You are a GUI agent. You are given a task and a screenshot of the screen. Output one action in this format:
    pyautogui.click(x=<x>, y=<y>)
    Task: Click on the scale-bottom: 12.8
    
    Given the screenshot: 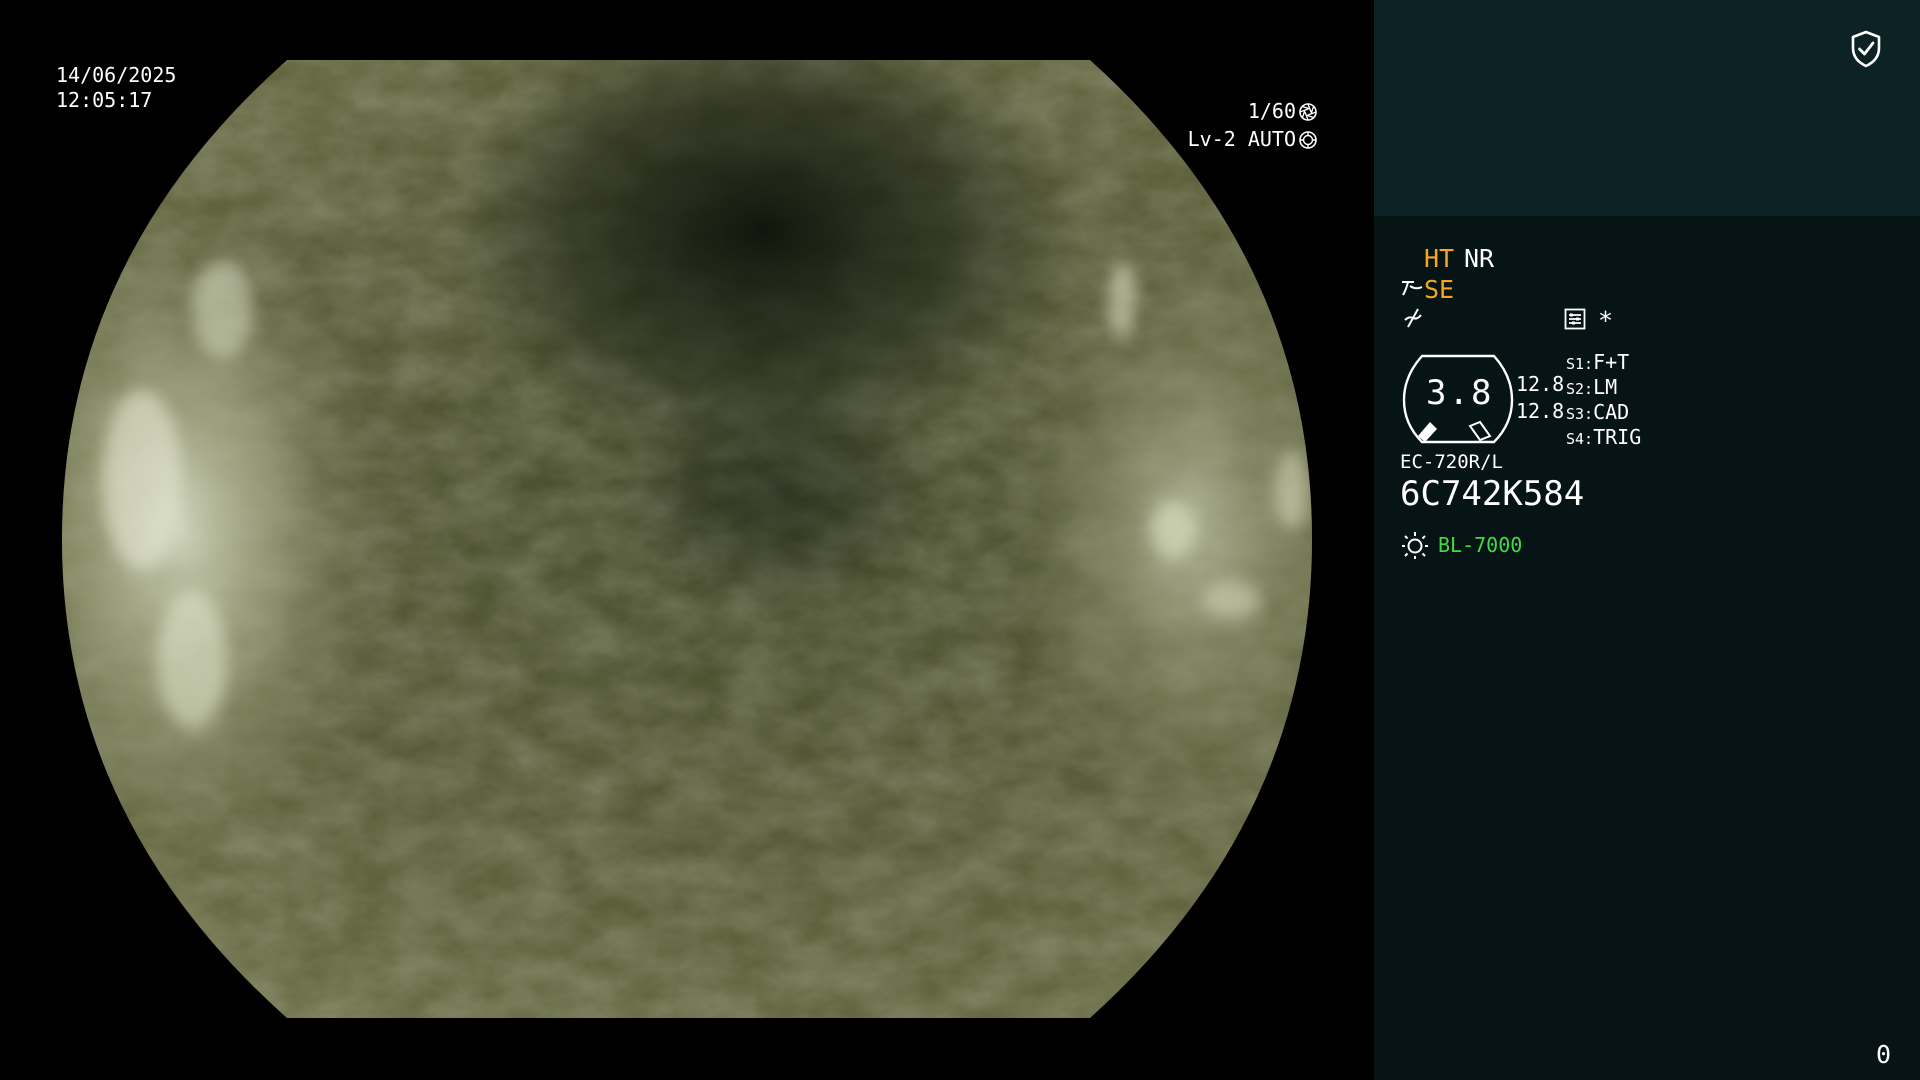 What is the action you would take?
    pyautogui.click(x=1540, y=411)
    